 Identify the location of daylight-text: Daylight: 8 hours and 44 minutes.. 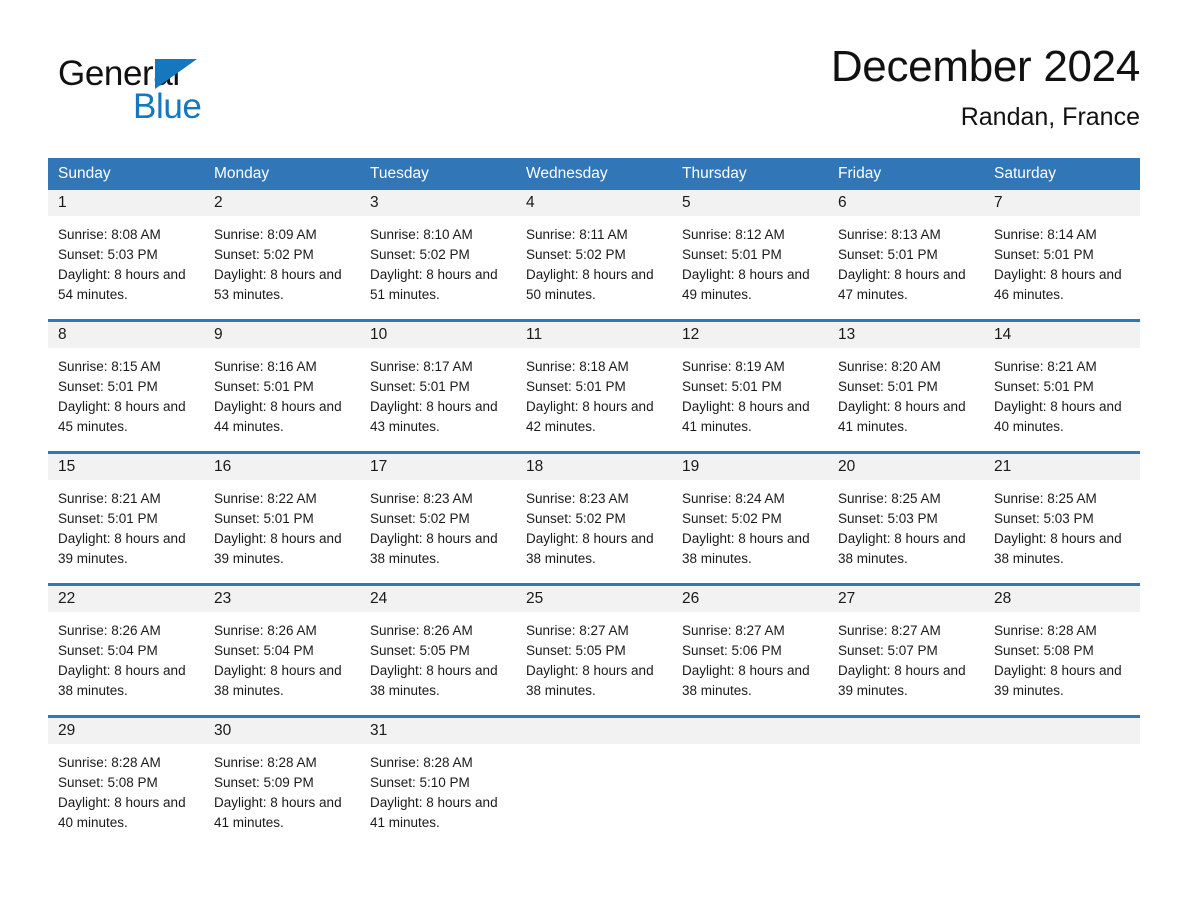
(278, 416).